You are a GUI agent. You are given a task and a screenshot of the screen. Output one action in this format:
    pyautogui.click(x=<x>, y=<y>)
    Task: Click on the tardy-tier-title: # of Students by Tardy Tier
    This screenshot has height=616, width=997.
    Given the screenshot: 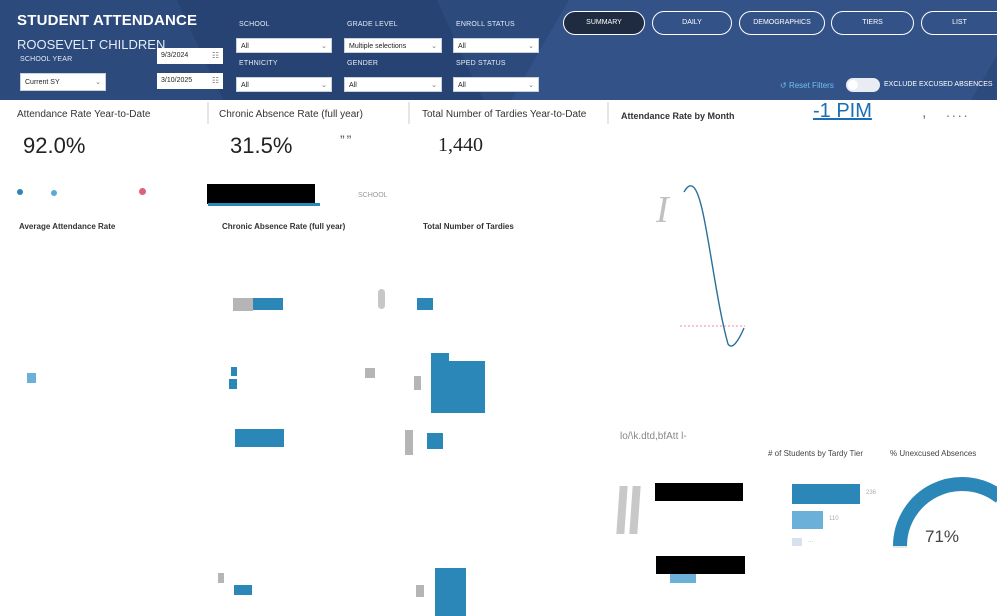 What is the action you would take?
    pyautogui.click(x=816, y=453)
    